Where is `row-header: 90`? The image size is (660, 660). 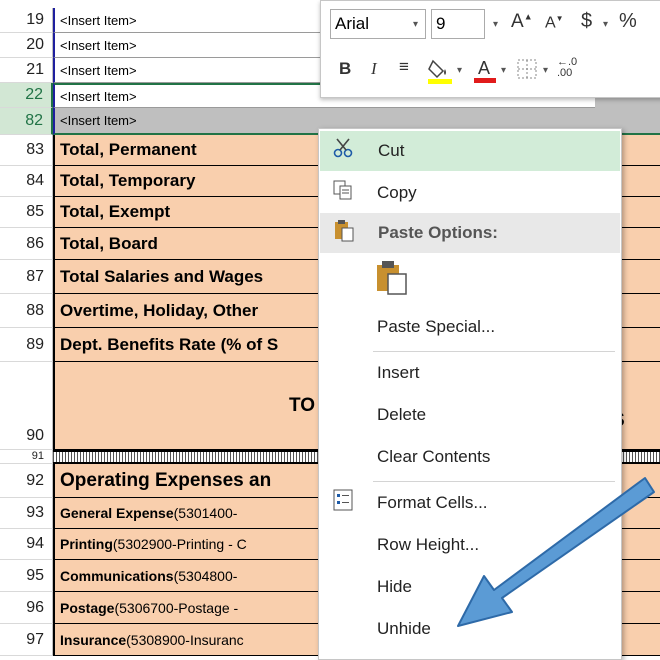 row-header: 90 is located at coordinates (26, 406).